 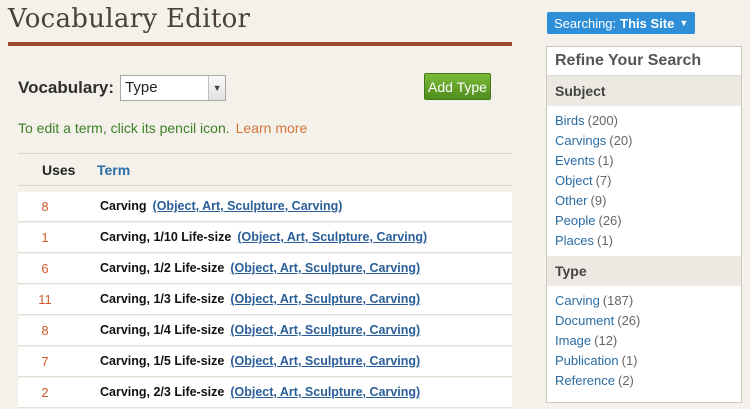 I want to click on facet-link: Places, so click(x=574, y=240).